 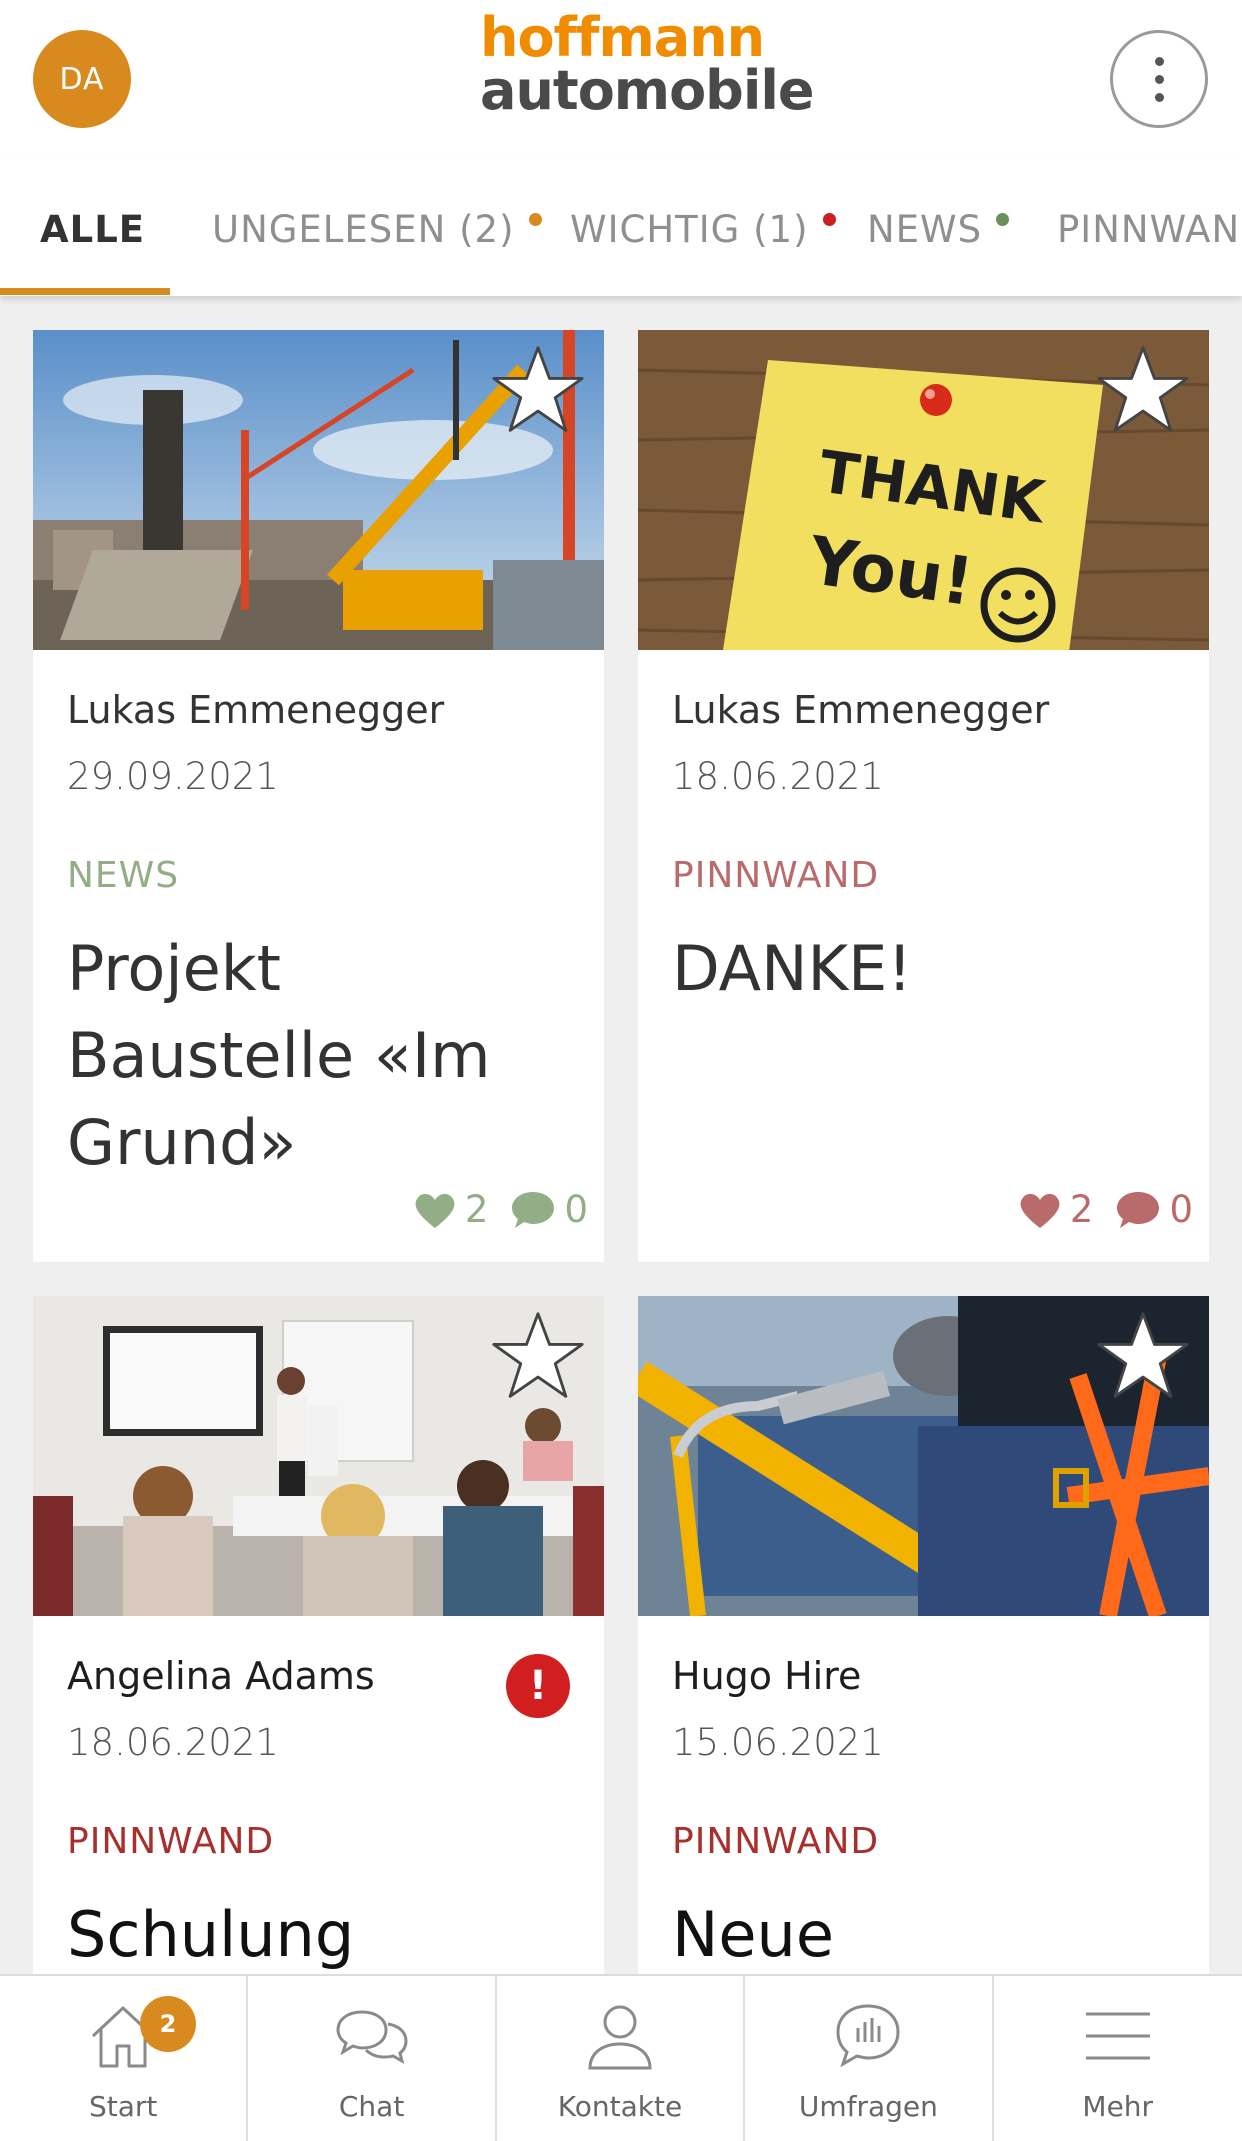 I want to click on nav-kontakte: Kontakte, so click(x=621, y=2058).